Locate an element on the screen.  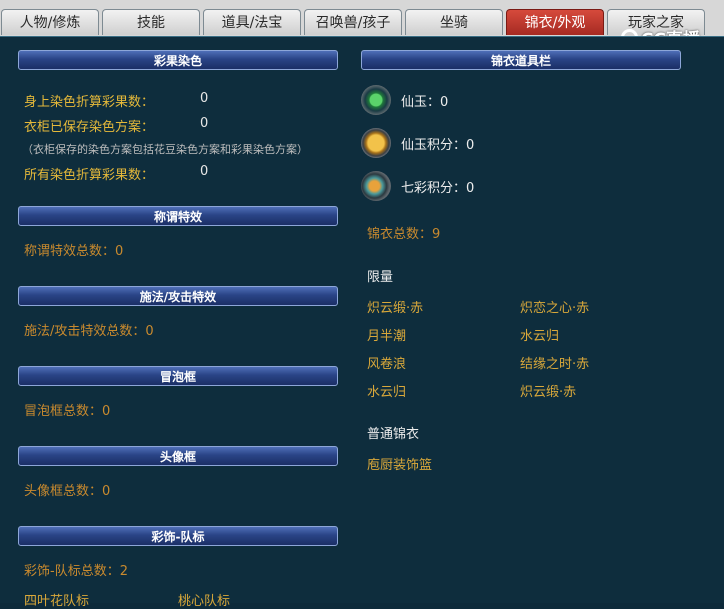
cast-effect-header: 施法/攻击特效 is located at coordinates (178, 296).